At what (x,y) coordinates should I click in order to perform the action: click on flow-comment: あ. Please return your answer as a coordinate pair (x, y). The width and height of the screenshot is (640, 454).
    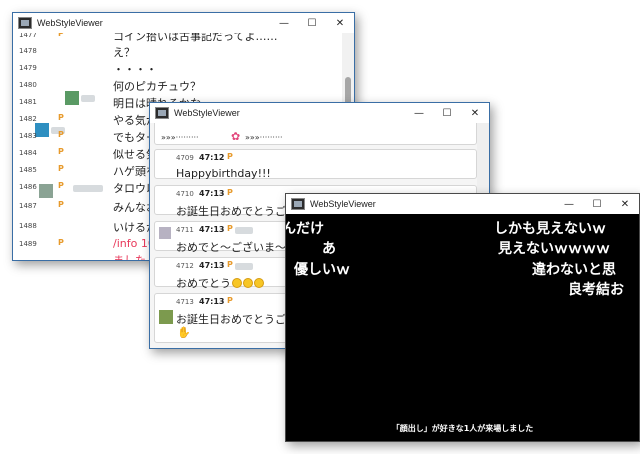
    Looking at the image, I should click on (329, 249).